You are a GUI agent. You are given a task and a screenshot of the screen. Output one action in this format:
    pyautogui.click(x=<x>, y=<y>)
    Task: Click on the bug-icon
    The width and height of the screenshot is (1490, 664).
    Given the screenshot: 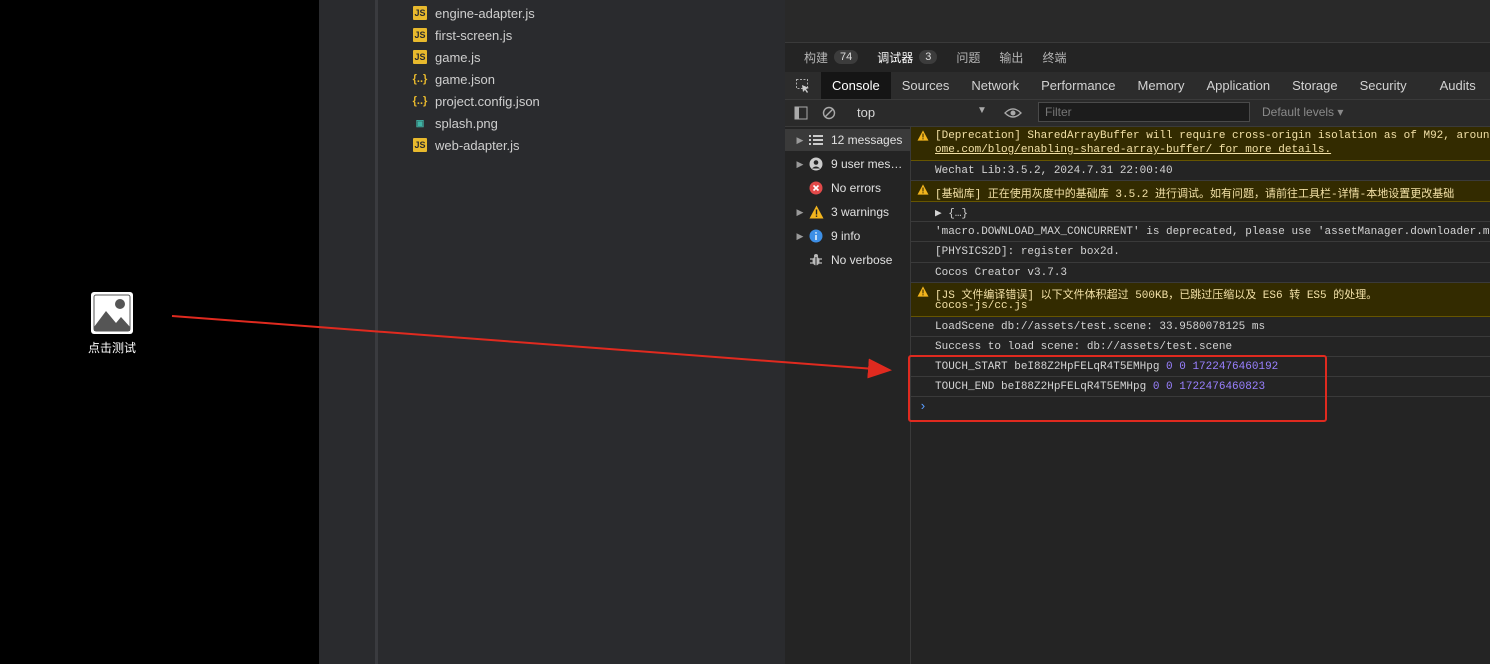 What is the action you would take?
    pyautogui.click(x=816, y=260)
    